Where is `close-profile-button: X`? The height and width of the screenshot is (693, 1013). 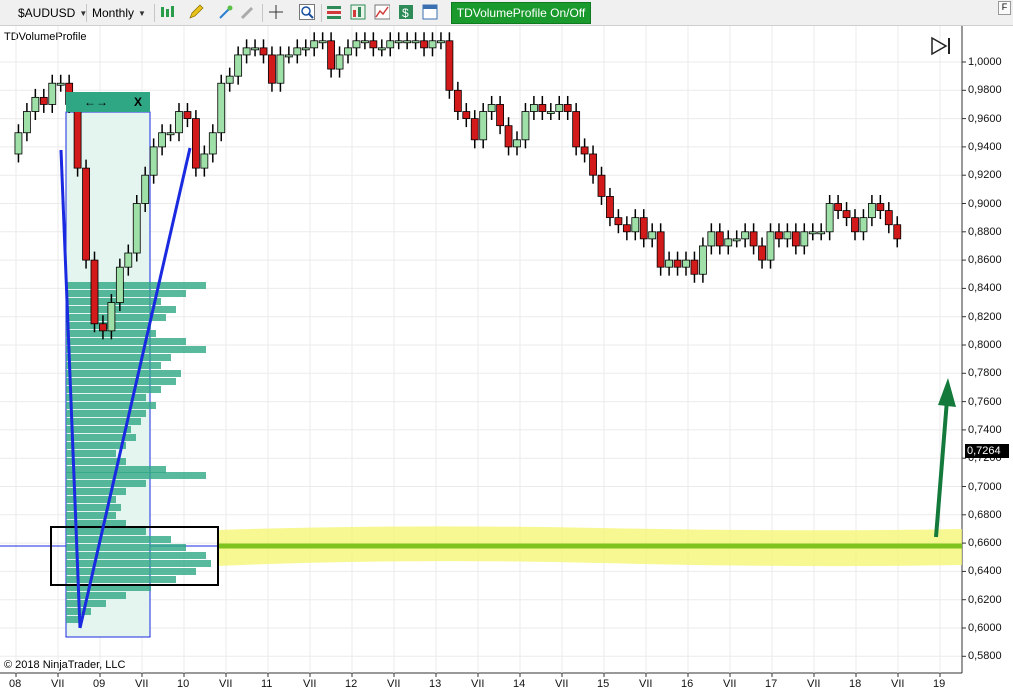
close-profile-button: X is located at coordinates (138, 102).